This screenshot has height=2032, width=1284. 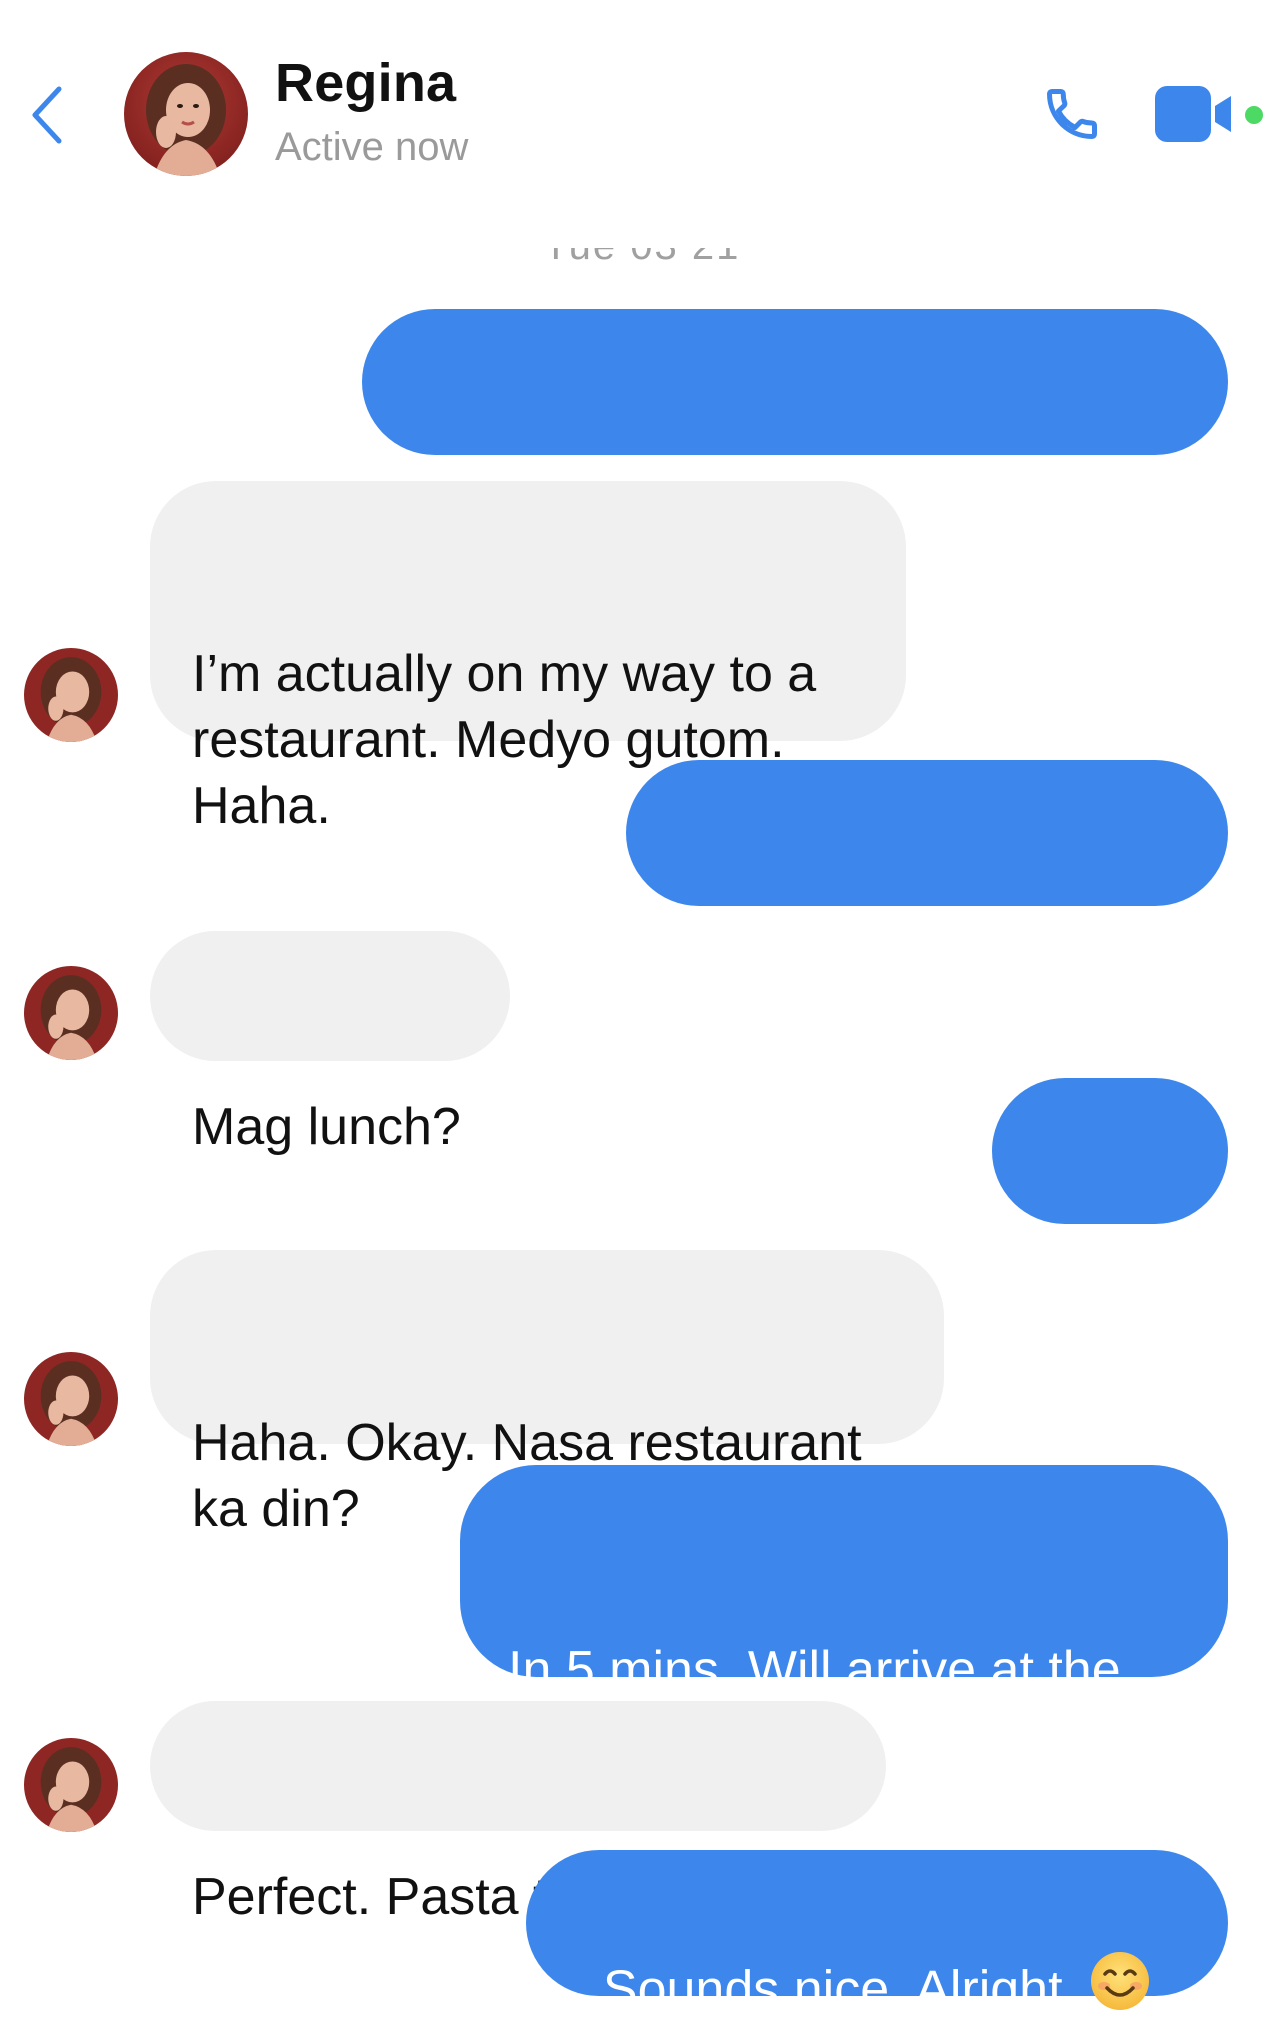 What do you see at coordinates (1120, 1989) in the screenshot?
I see `smiling-face-emoji-icon` at bounding box center [1120, 1989].